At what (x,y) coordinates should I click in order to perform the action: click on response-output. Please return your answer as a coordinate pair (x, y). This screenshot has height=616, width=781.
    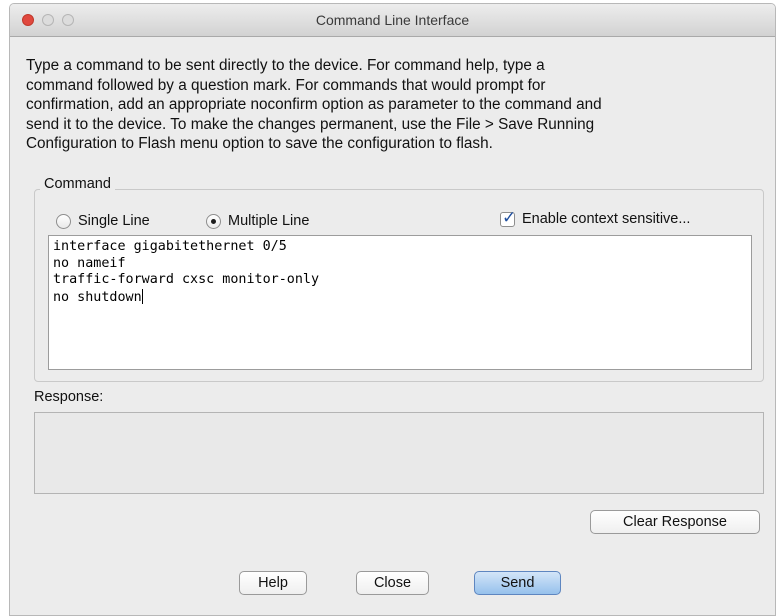
    Looking at the image, I should click on (399, 453).